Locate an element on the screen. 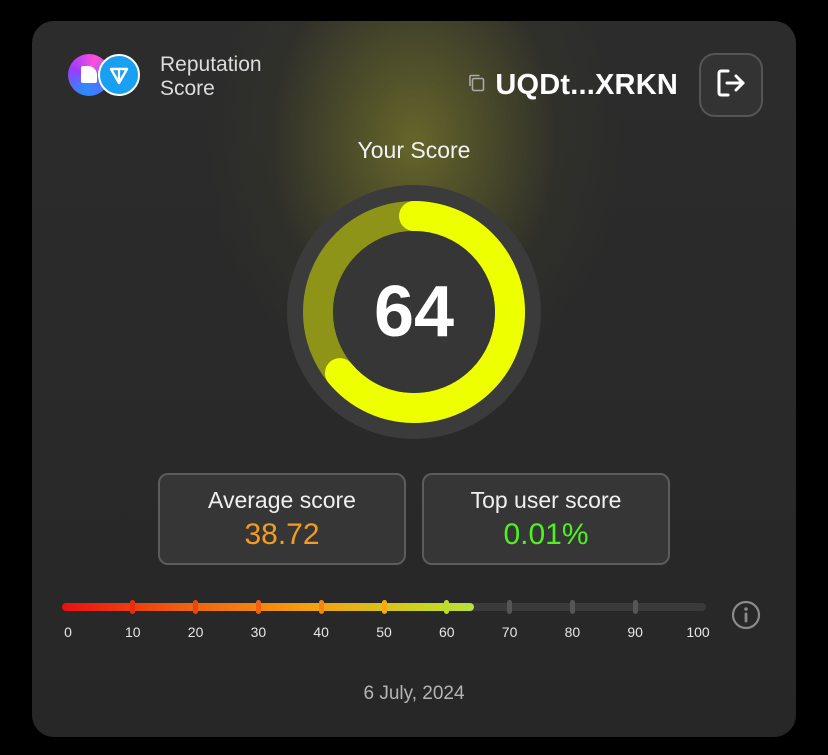 This screenshot has width=828, height=755. brand-title: Reputation Score is located at coordinates (235, 77).